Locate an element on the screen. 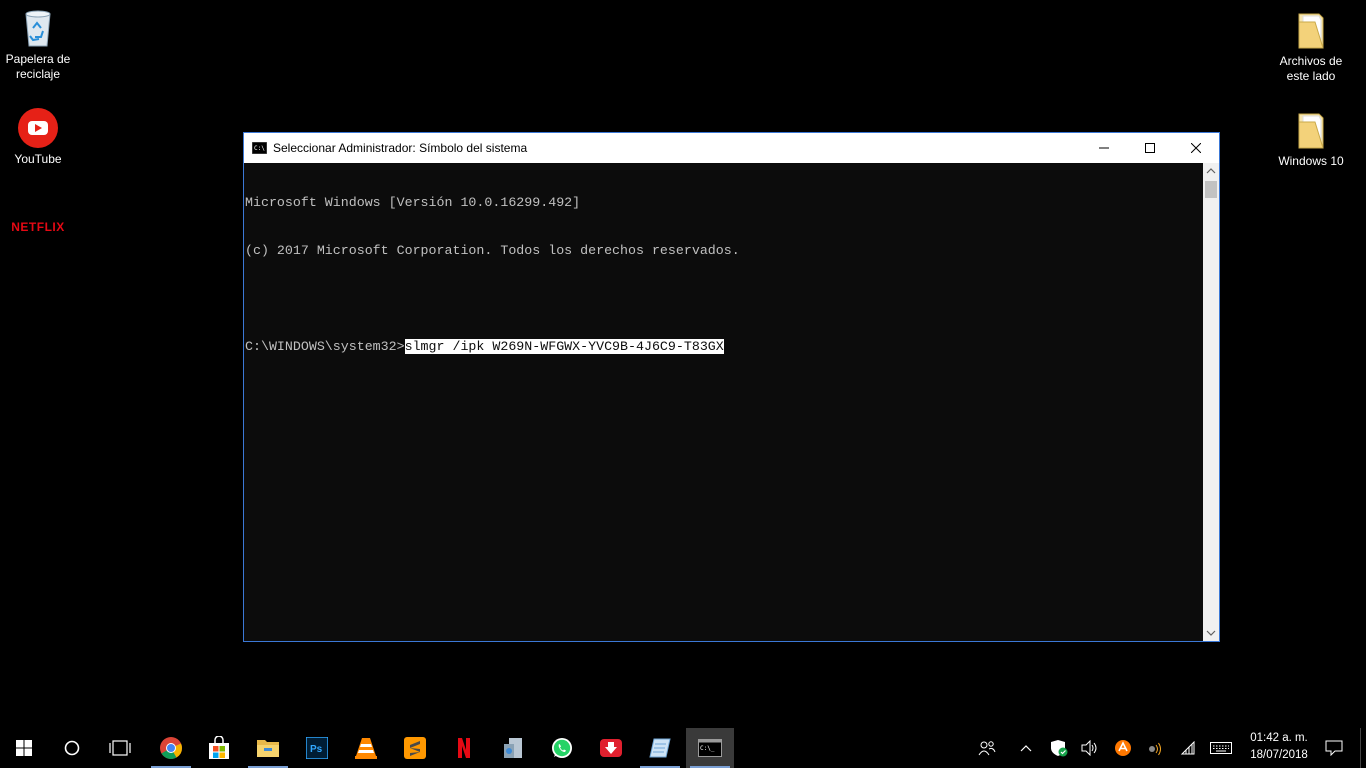 This screenshot has width=1366, height=768. taskbar-downloader is located at coordinates (611, 748).